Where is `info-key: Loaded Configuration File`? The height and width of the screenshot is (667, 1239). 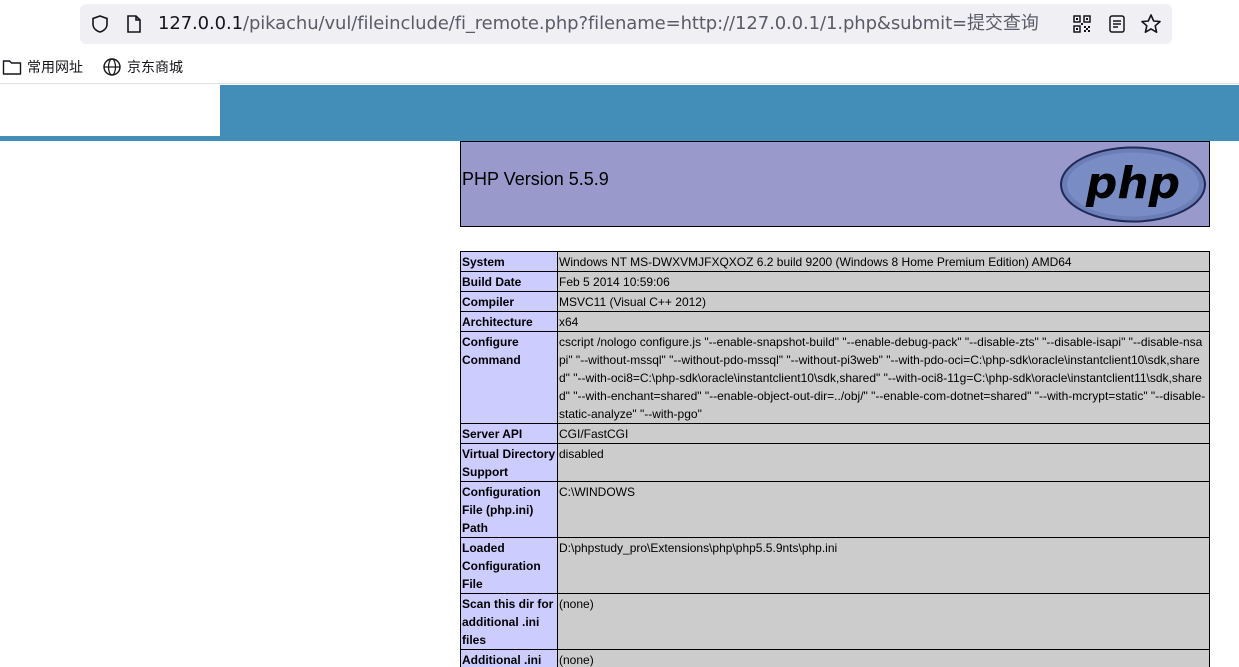 info-key: Loaded Configuration File is located at coordinates (509, 565).